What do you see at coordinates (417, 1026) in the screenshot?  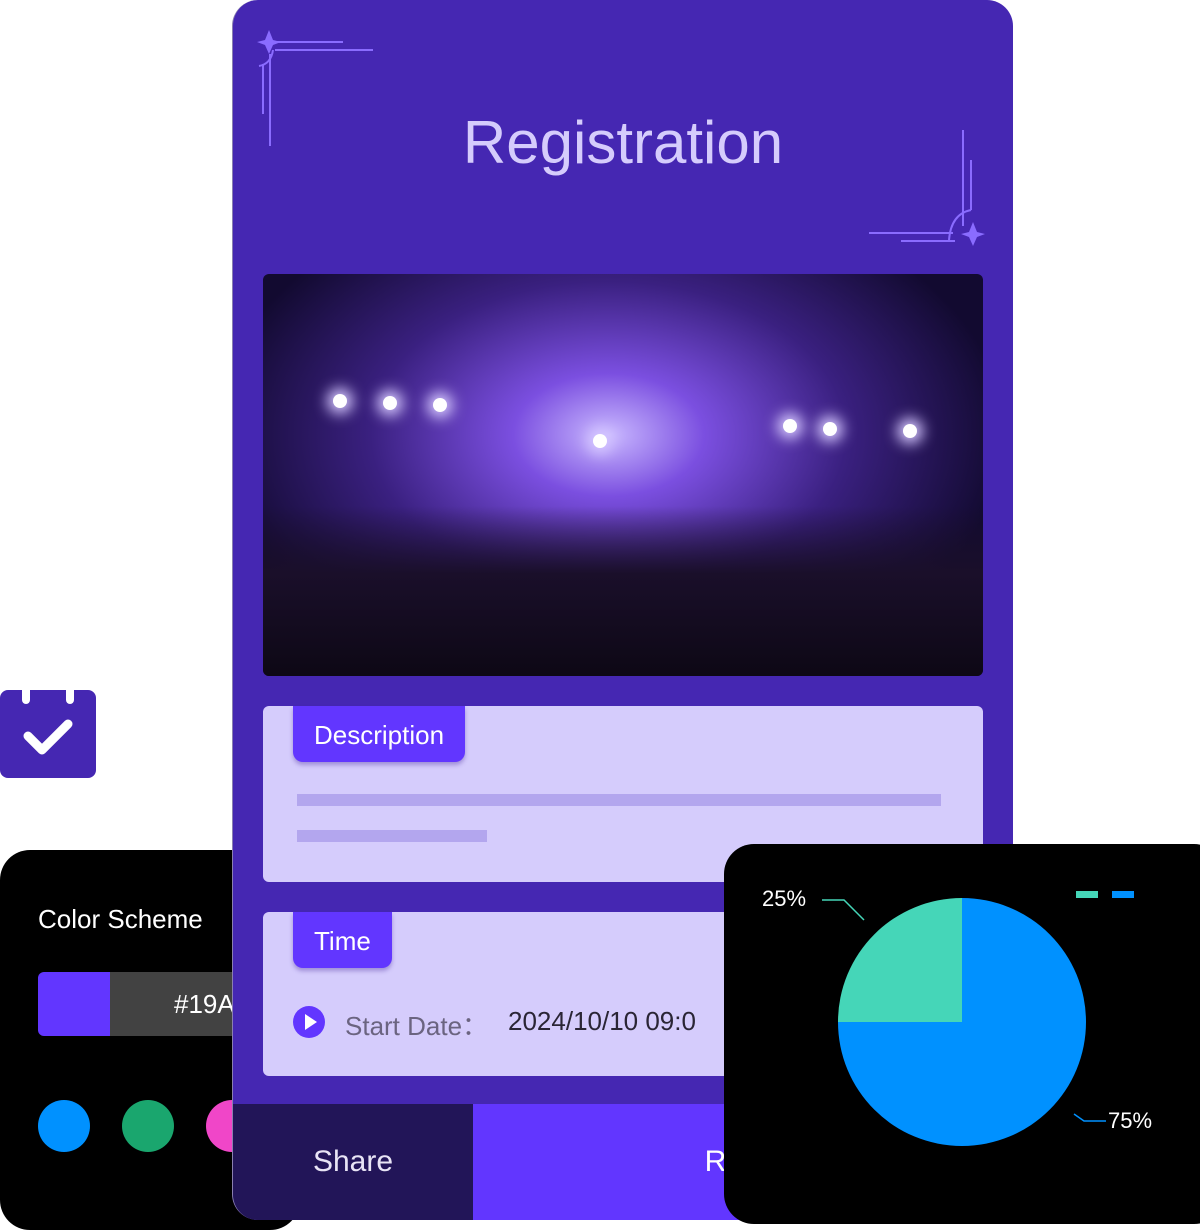 I see `start-date-label: Start Date：` at bounding box center [417, 1026].